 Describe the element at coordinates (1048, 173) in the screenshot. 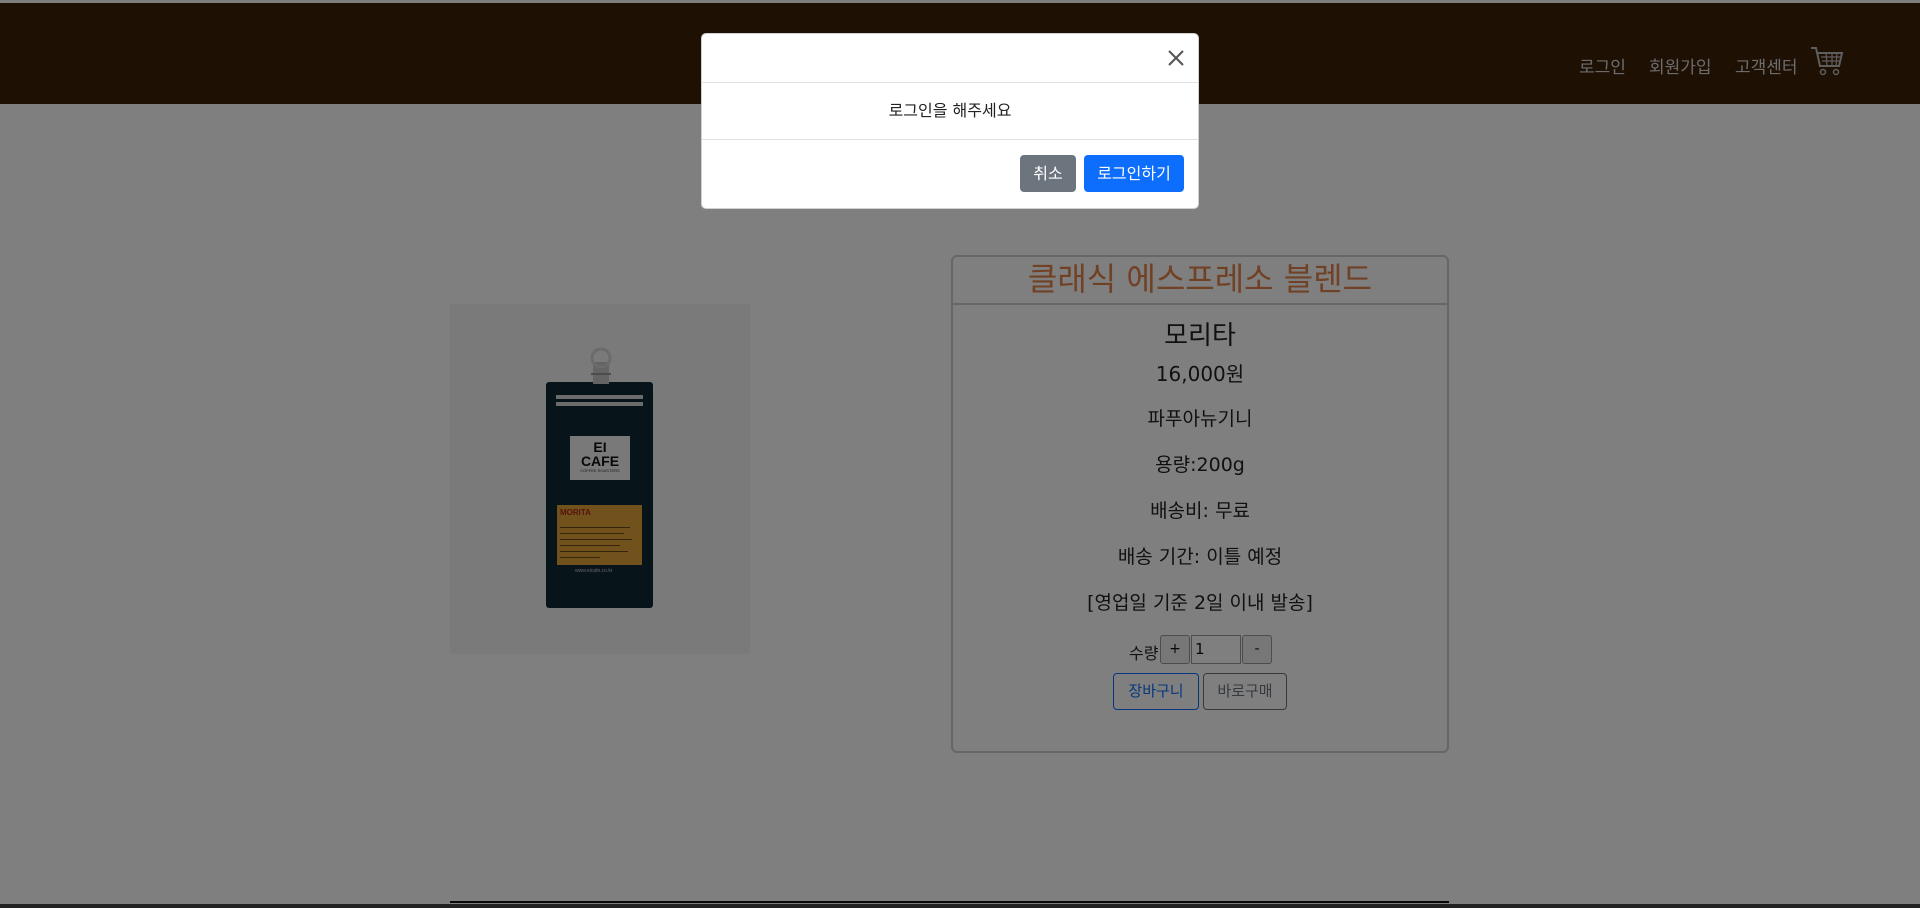

I see `cancel-button: 취소` at that location.